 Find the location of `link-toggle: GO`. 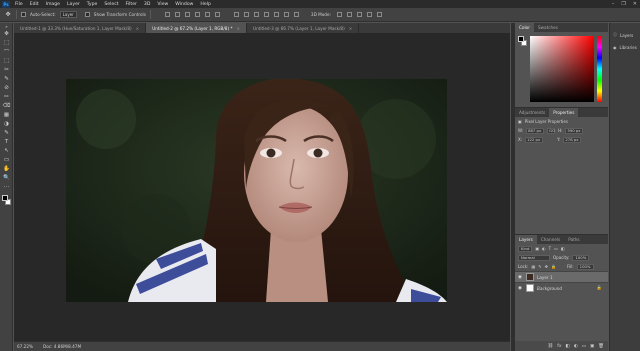

link-toggle: GO is located at coordinates (551, 130).